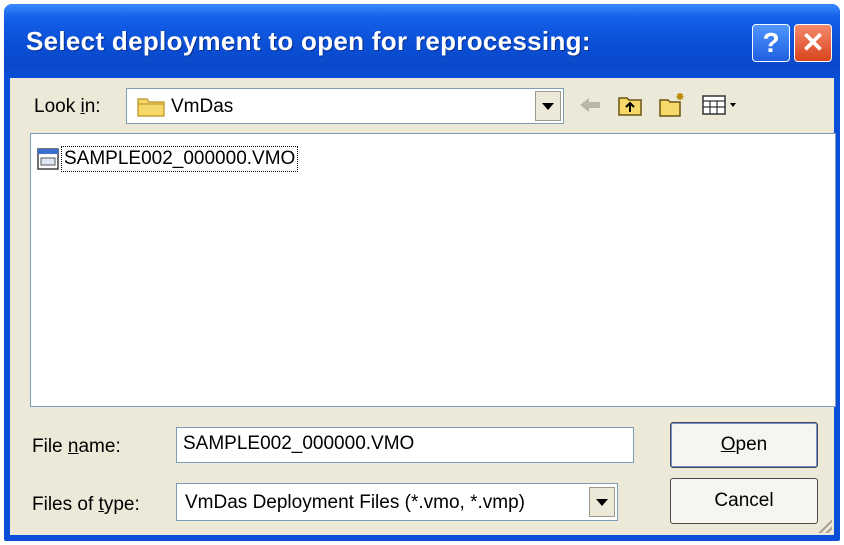 This screenshot has height=545, width=844. Describe the element at coordinates (813, 43) in the screenshot. I see `close-button: ✕` at that location.